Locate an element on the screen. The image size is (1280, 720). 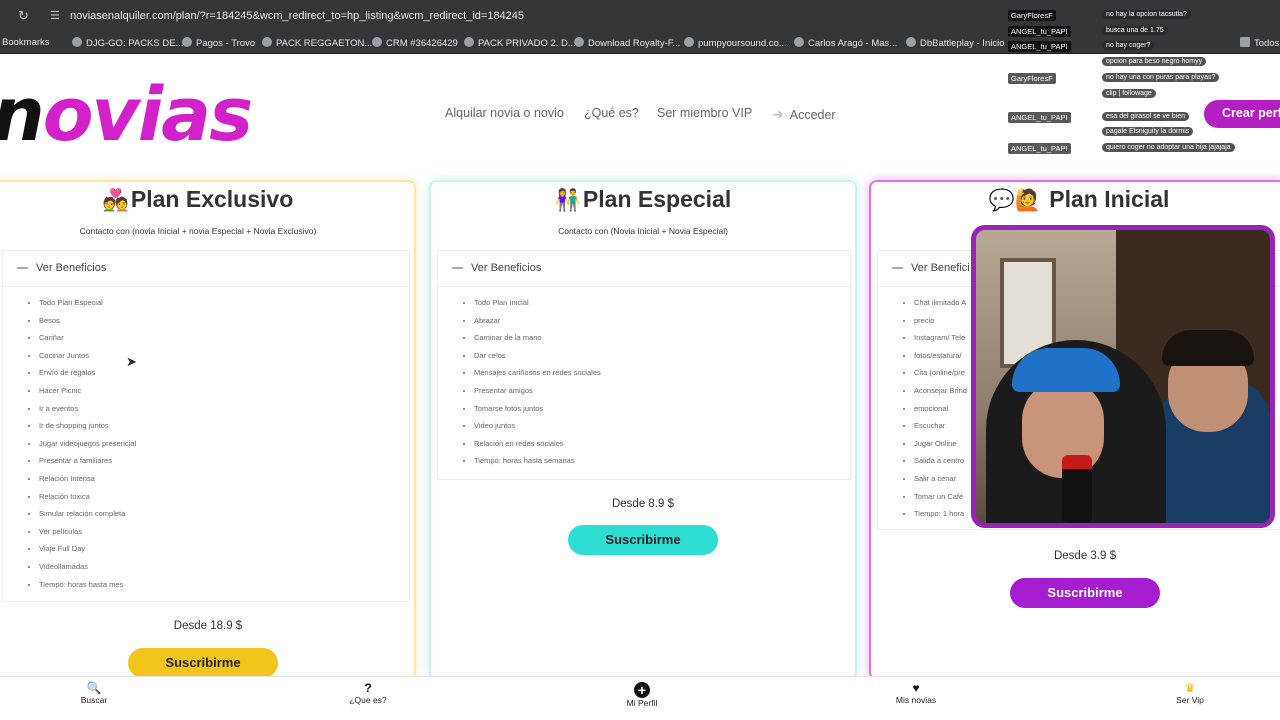
list-item: Ver películas is located at coordinates (224, 535).